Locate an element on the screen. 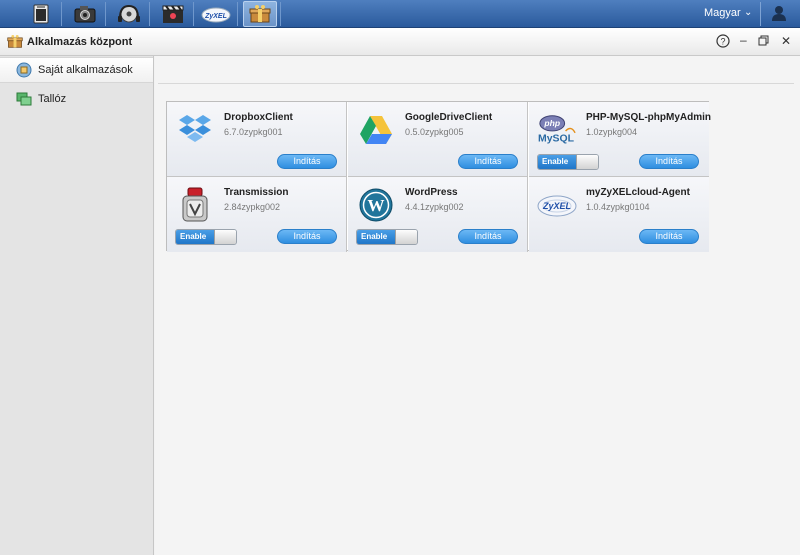  minimize-icon: – is located at coordinates (743, 40).